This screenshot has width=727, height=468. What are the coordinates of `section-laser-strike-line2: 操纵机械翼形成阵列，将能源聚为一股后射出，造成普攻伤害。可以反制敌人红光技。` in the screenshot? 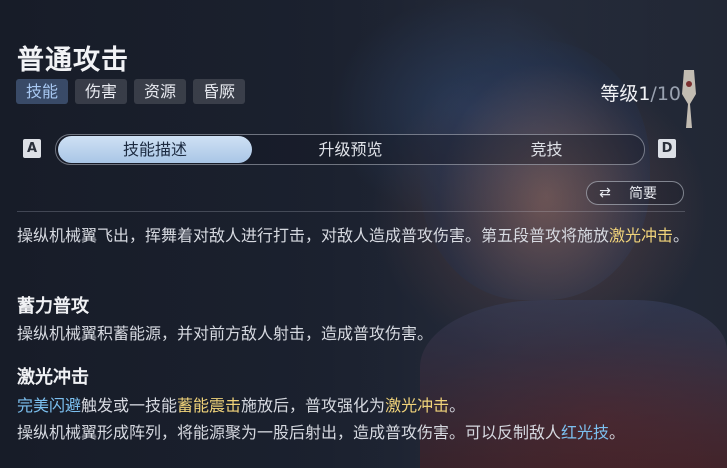 It's located at (321, 432).